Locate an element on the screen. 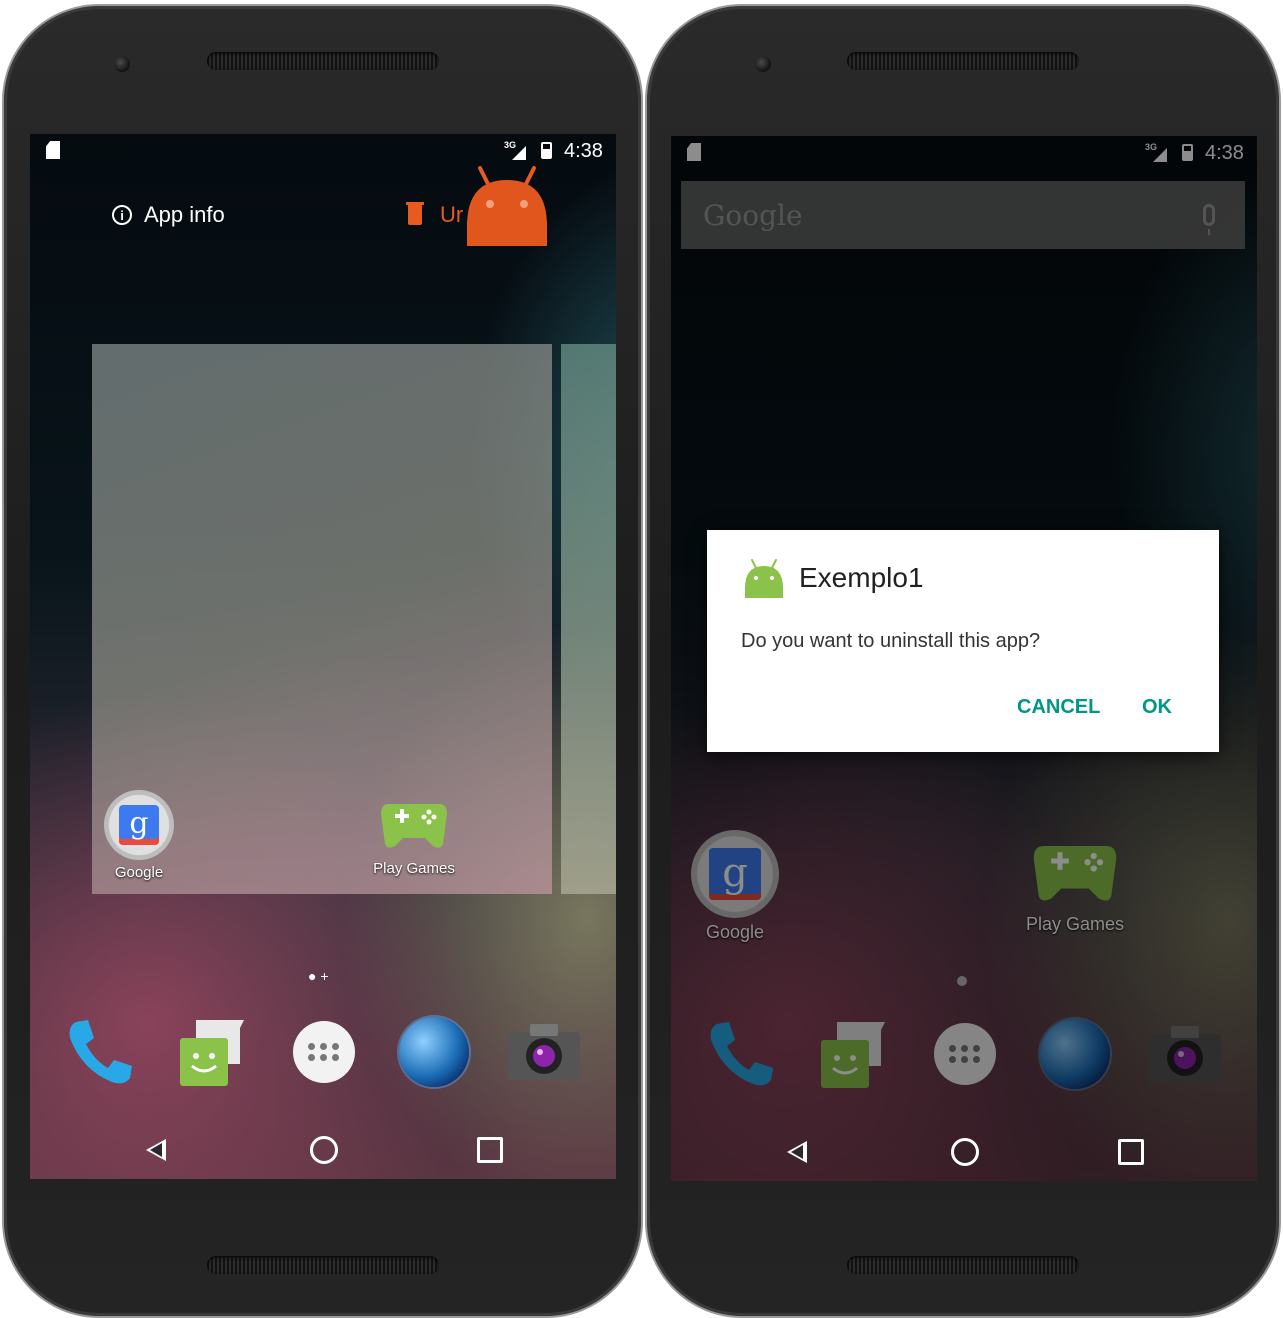  uninstall-drop-target: Ur is located at coordinates (435, 215).